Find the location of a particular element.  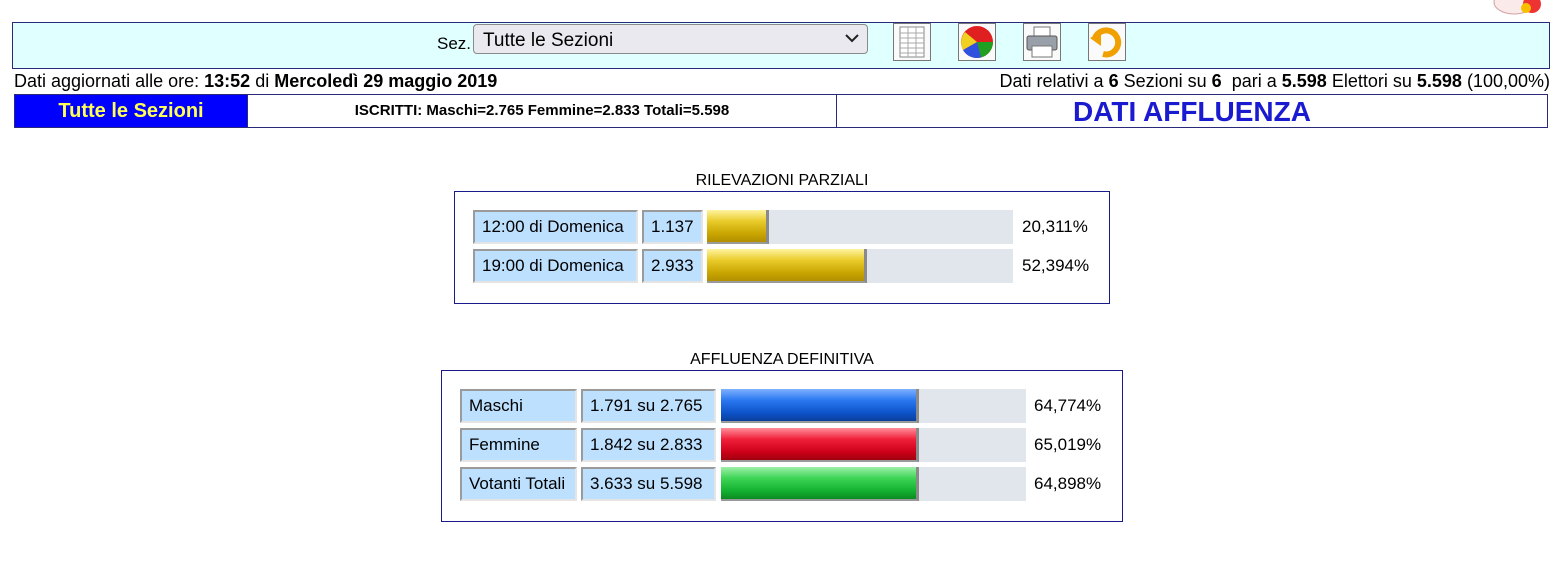

sezione-select: Tutte le Sezioni is located at coordinates (670, 39).